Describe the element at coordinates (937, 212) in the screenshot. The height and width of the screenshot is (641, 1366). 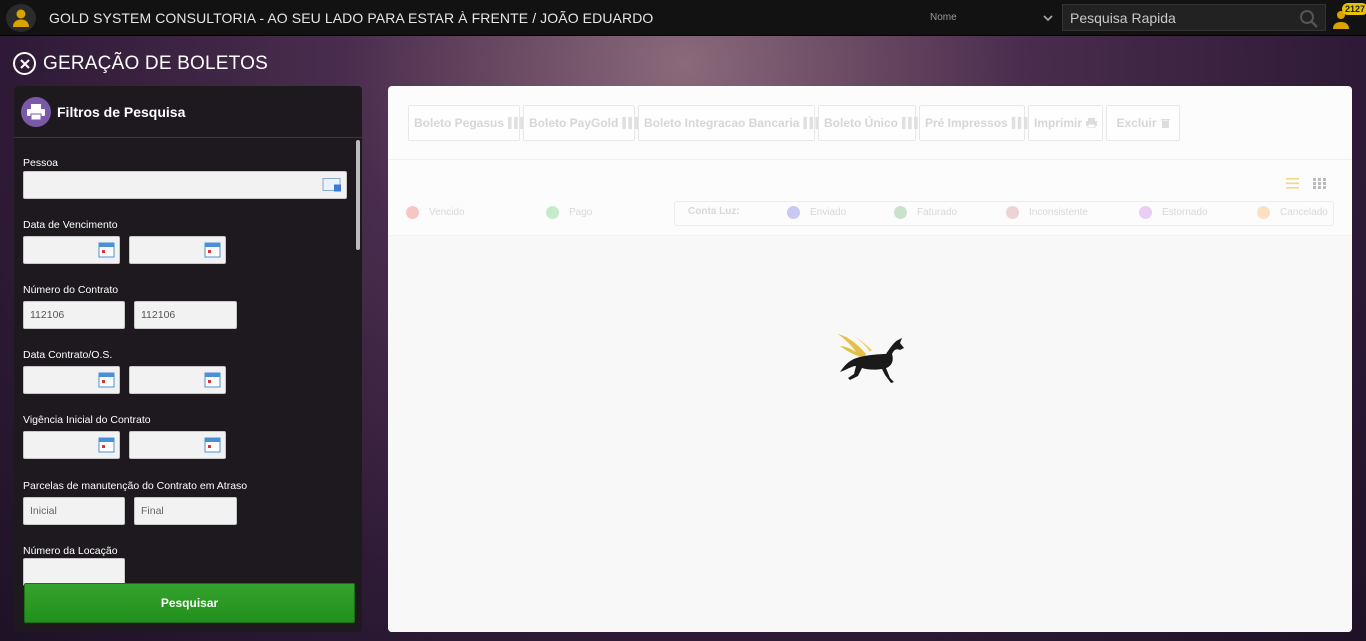
I see `legend-faturado-label: Faturado` at that location.